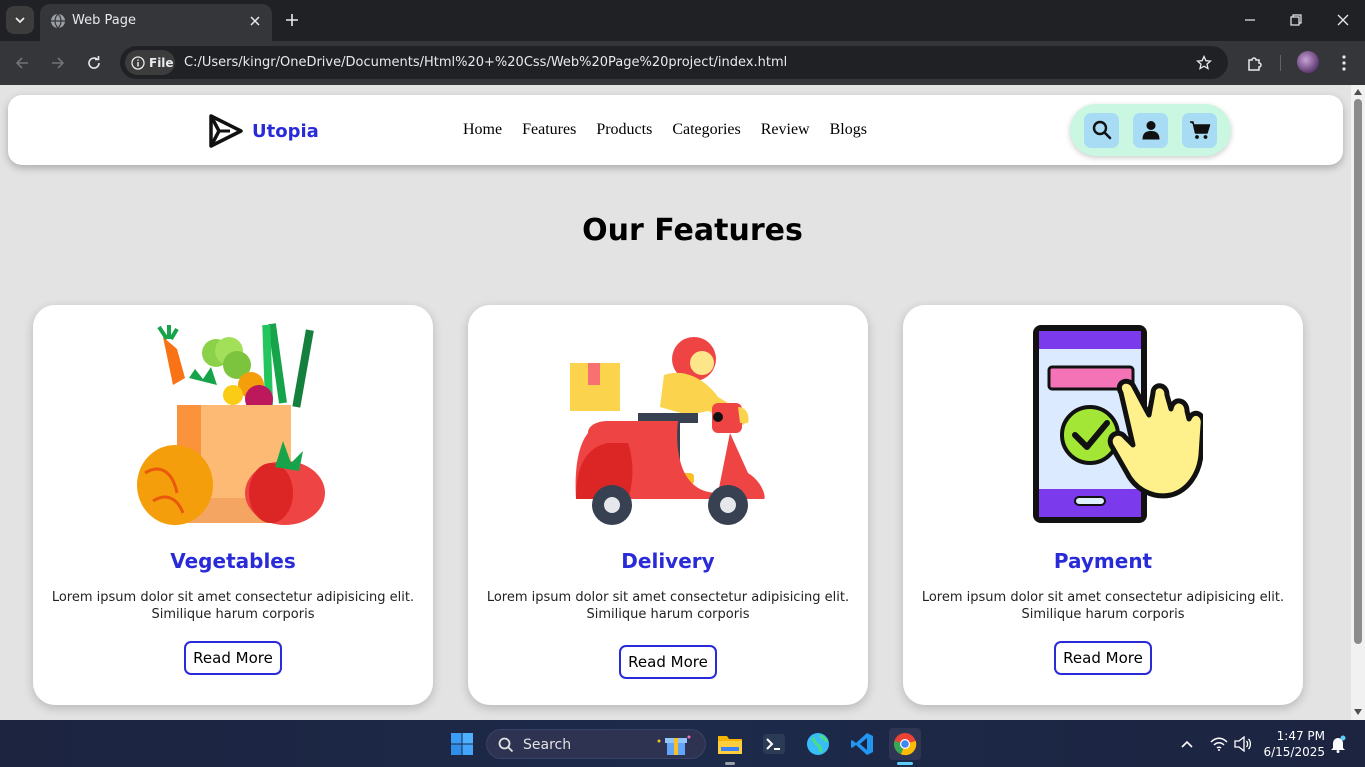 This screenshot has height=767, width=1365. I want to click on taskbar-search-box: Search, so click(596, 744).